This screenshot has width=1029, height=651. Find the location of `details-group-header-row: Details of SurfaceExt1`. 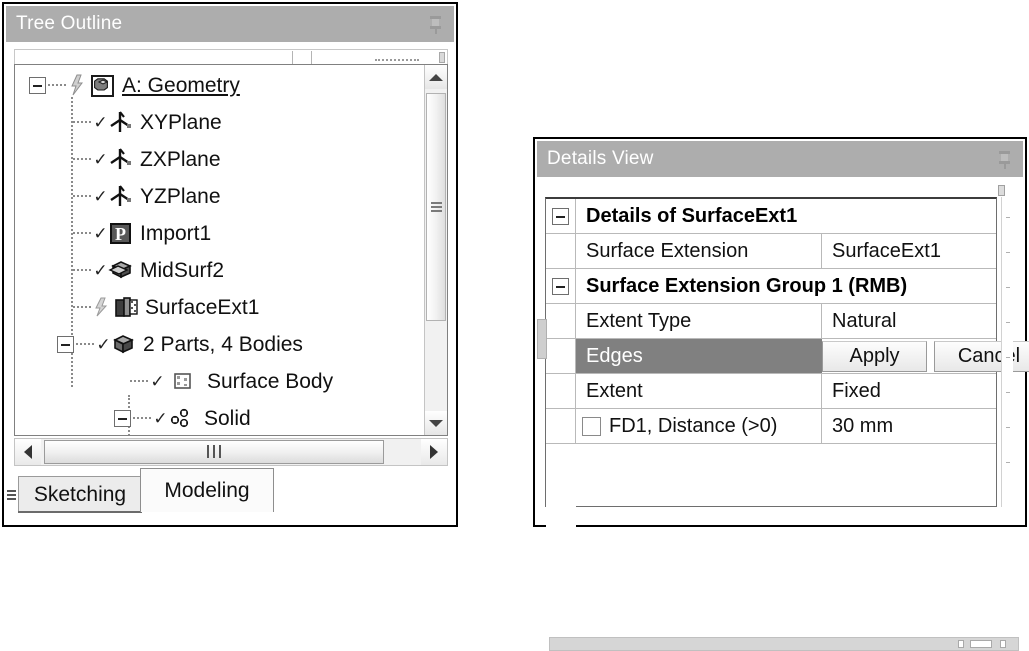

details-group-header-row: Details of SurfaceExt1 is located at coordinates (771, 216).